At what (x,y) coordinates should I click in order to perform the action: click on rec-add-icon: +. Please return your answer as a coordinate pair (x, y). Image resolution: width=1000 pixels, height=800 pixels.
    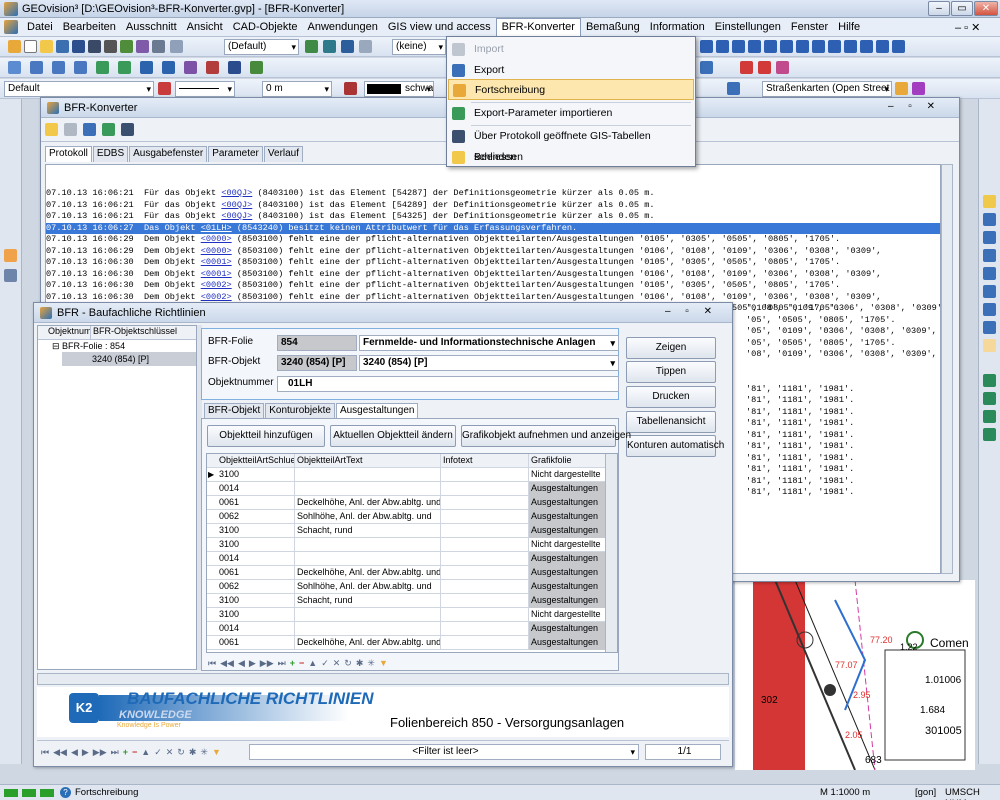
    Looking at the image, I should click on (125, 752).